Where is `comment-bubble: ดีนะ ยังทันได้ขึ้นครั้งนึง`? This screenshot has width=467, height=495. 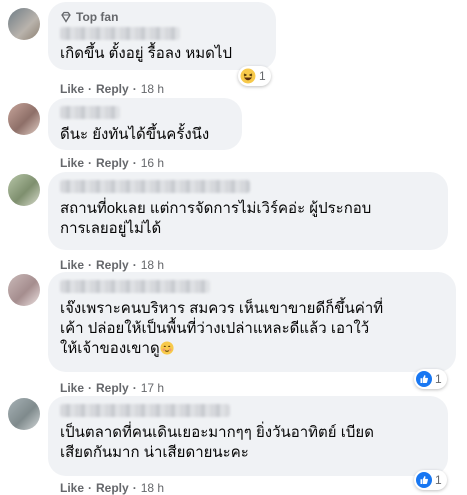
comment-bubble: ดีนะ ยังทันได้ขึ้นครั้งนึง is located at coordinates (145, 124).